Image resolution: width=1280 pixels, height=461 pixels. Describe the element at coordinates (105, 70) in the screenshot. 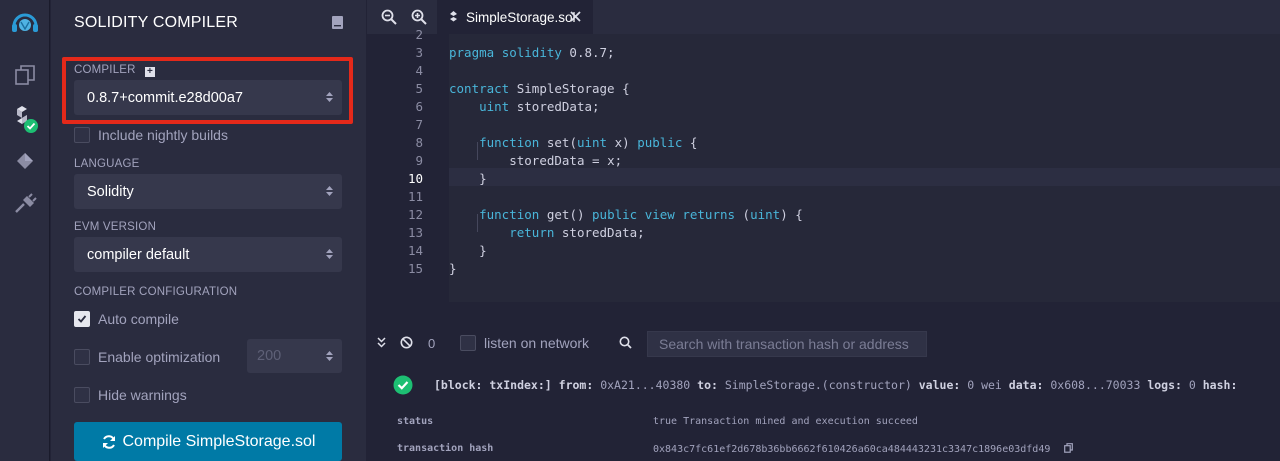

I see `compiler-label-text: COMPILER` at that location.